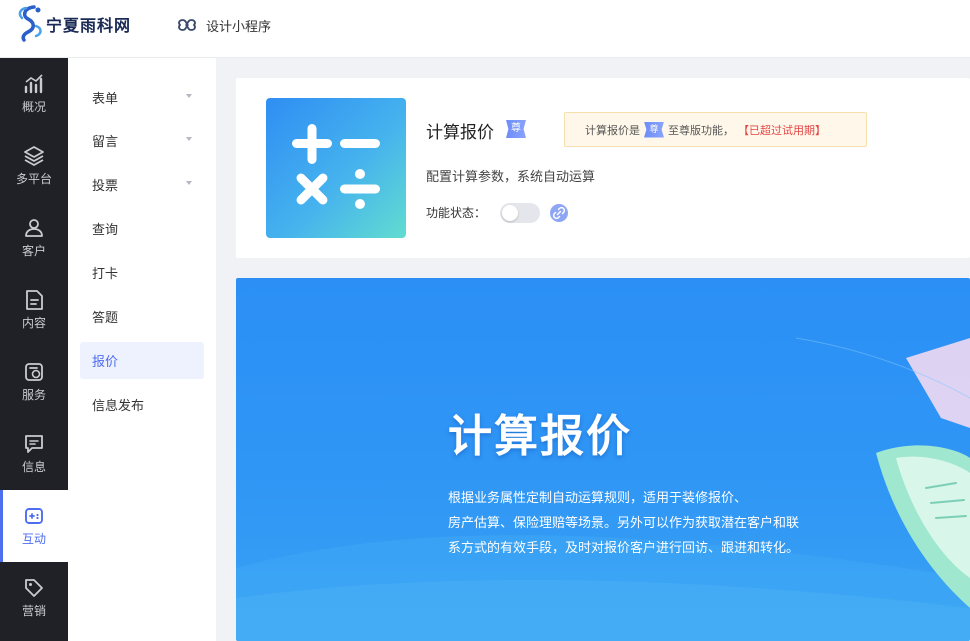 The height and width of the screenshot is (641, 970). What do you see at coordinates (33, 84) in the screenshot?
I see `chart-icon` at bounding box center [33, 84].